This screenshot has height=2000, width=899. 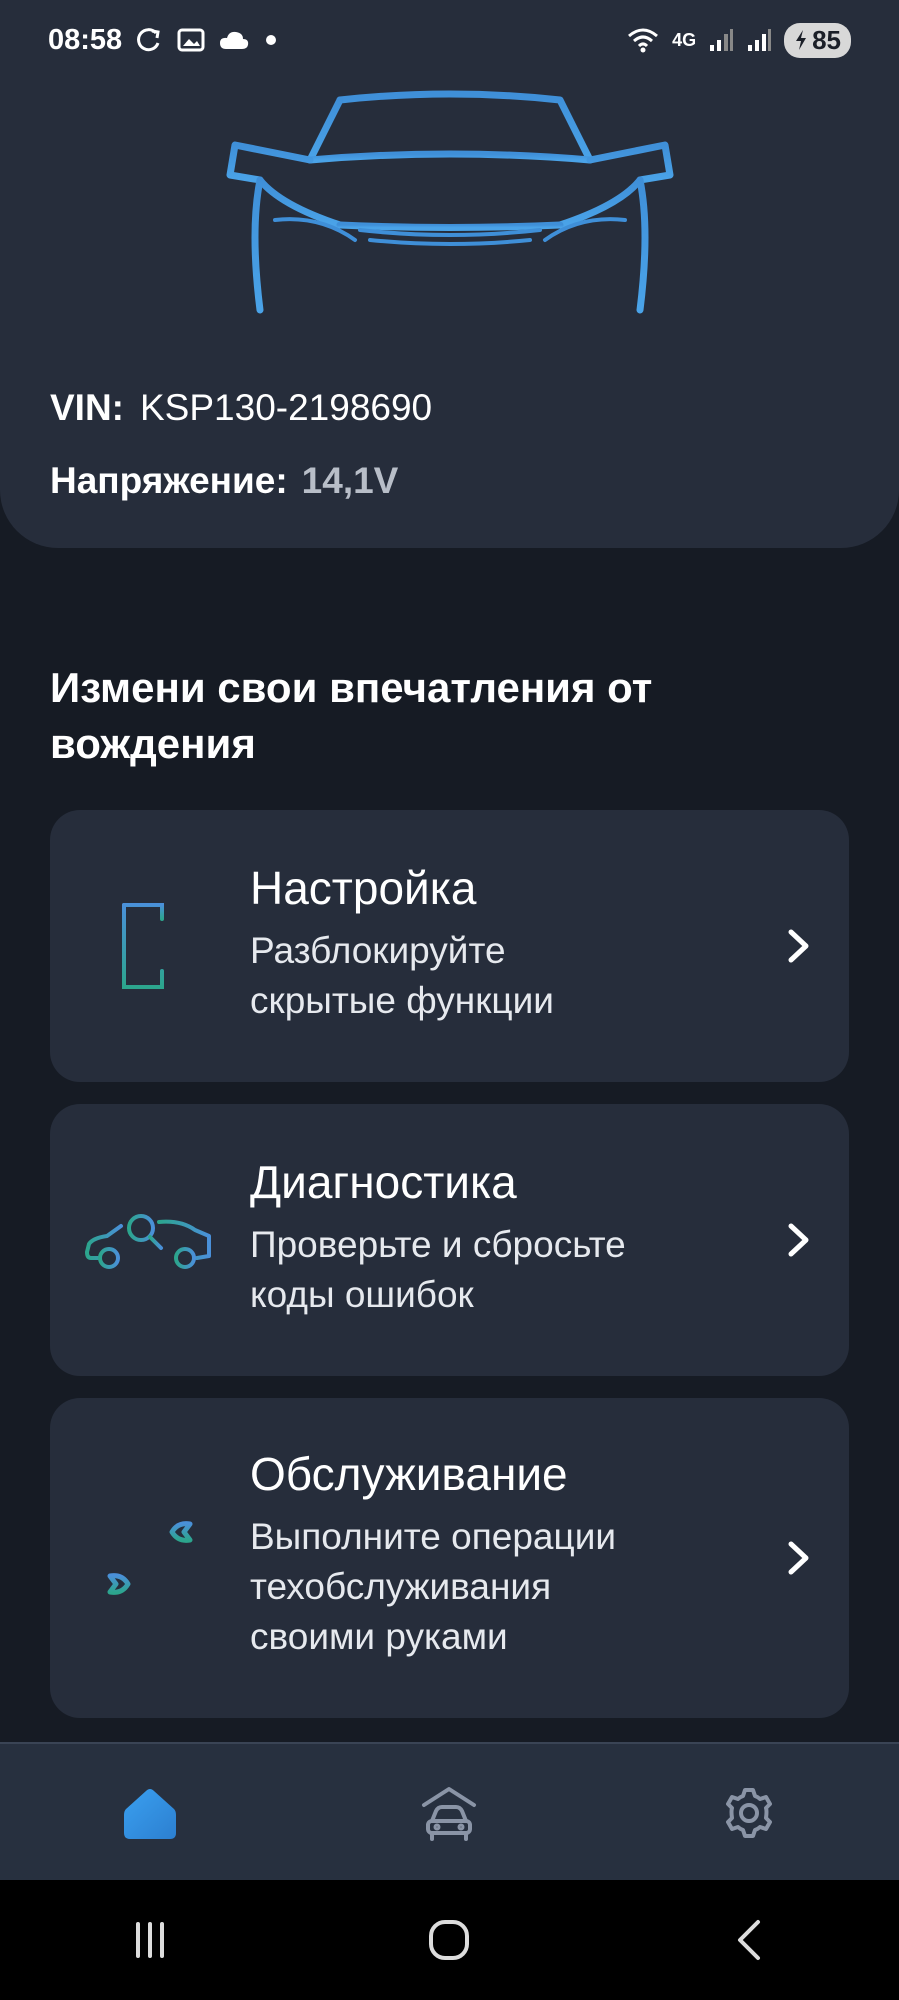 What do you see at coordinates (85, 39) in the screenshot?
I see `clock: 08:58` at bounding box center [85, 39].